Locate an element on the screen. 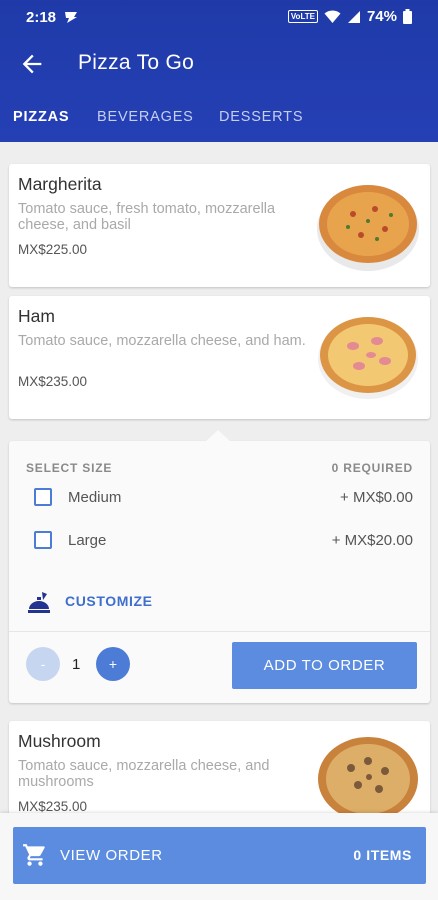  view-order-button: VIEW ORDER 0 ITEMS is located at coordinates (219, 855).